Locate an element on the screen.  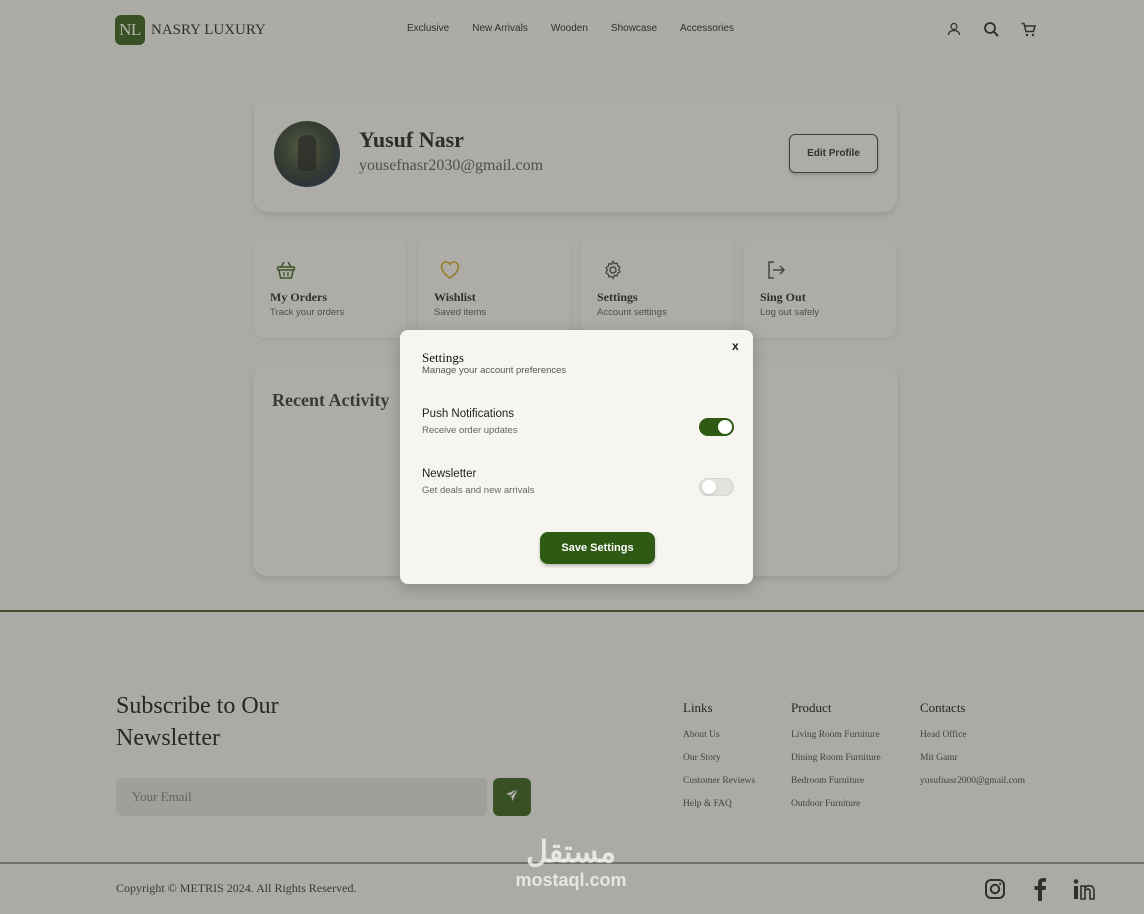
close-icon: x is located at coordinates (735, 346).